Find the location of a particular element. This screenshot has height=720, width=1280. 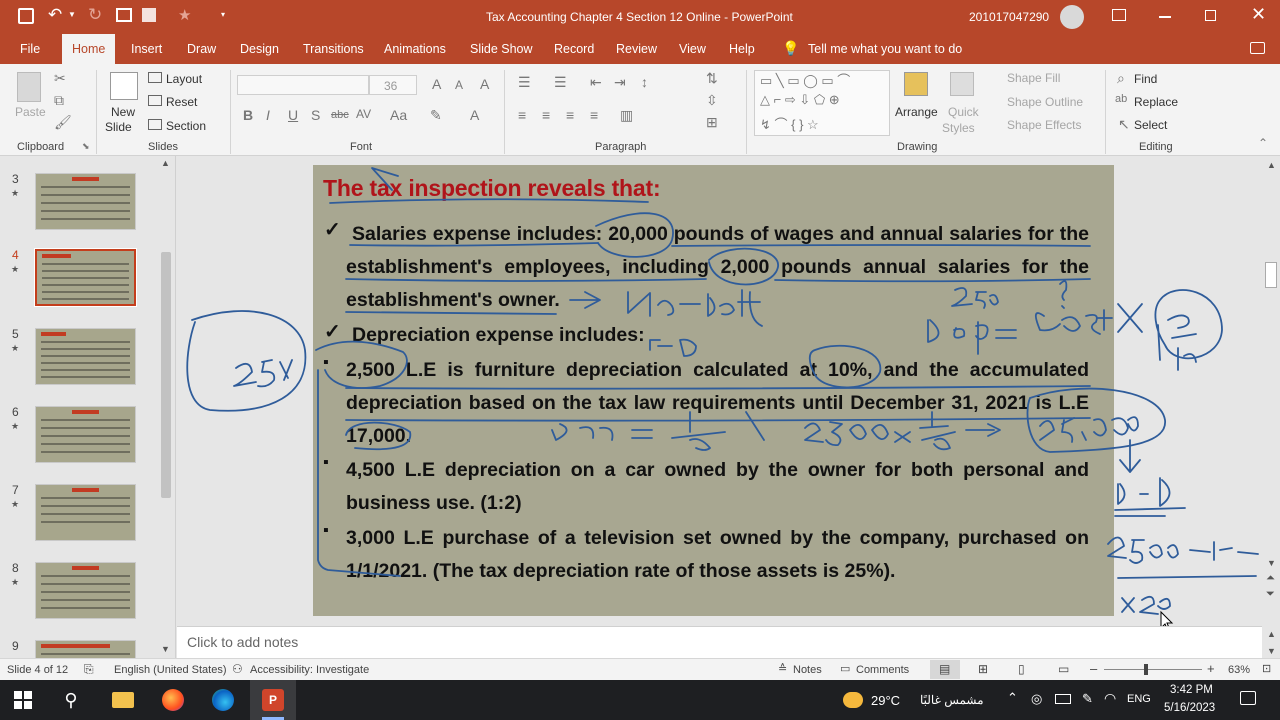

comments-pane-icon is located at coordinates (1257, 48).